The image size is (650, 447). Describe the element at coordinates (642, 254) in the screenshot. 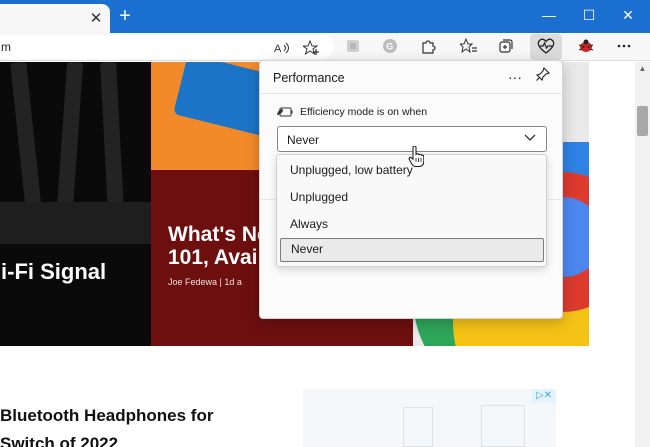

I see `page-scrollbar: ▲` at that location.